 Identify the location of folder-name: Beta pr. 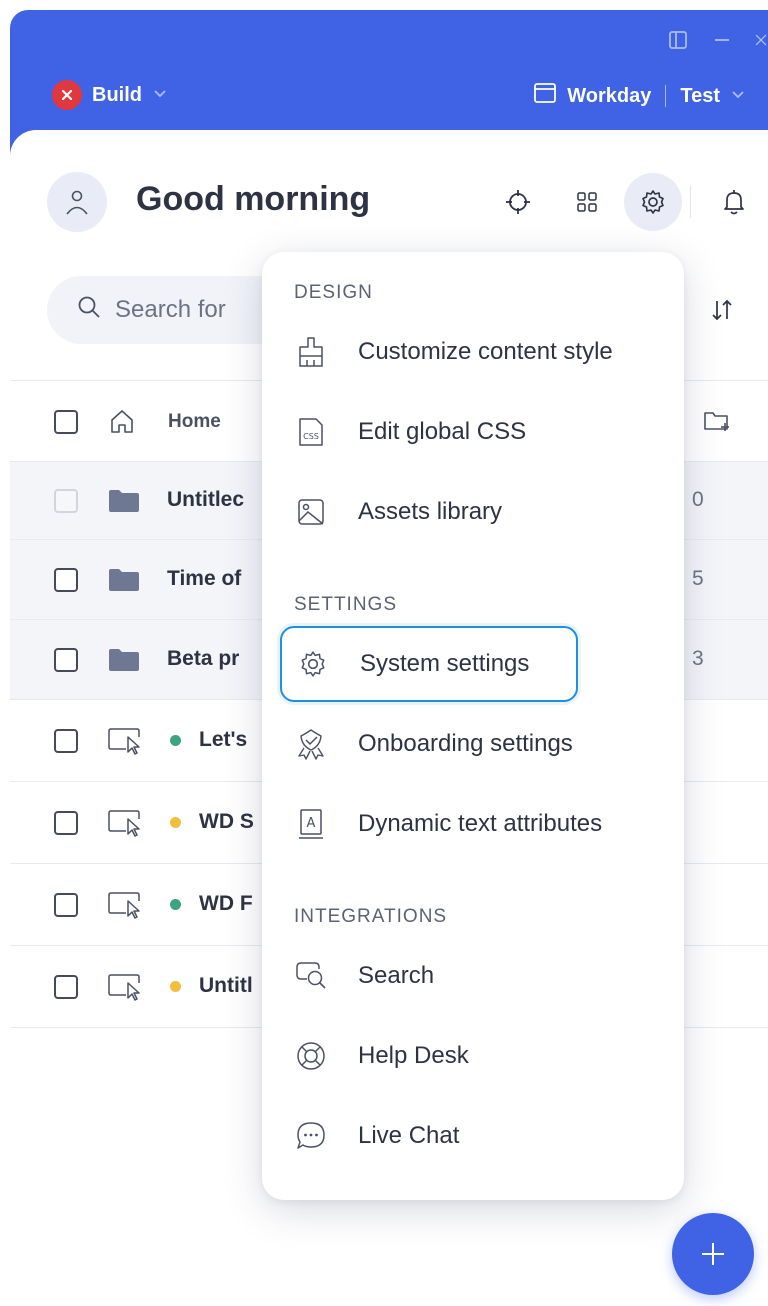
(203, 658).